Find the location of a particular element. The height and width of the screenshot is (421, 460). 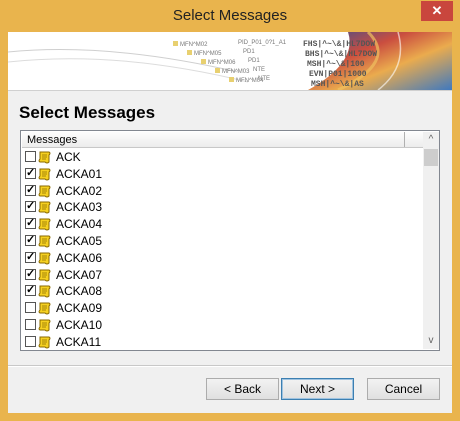

banner-code-line: MSH|^~\&|AS is located at coordinates (337, 84).